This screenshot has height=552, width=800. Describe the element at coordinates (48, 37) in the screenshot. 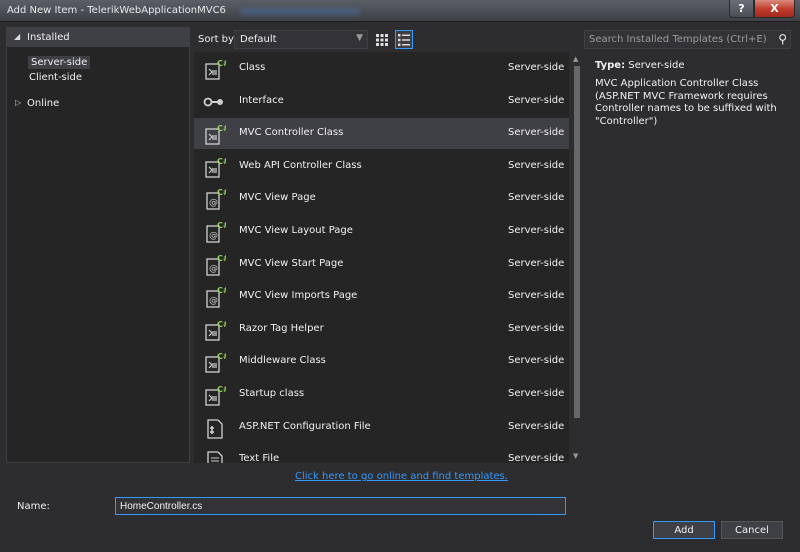

I see `installed-label: Installed` at that location.